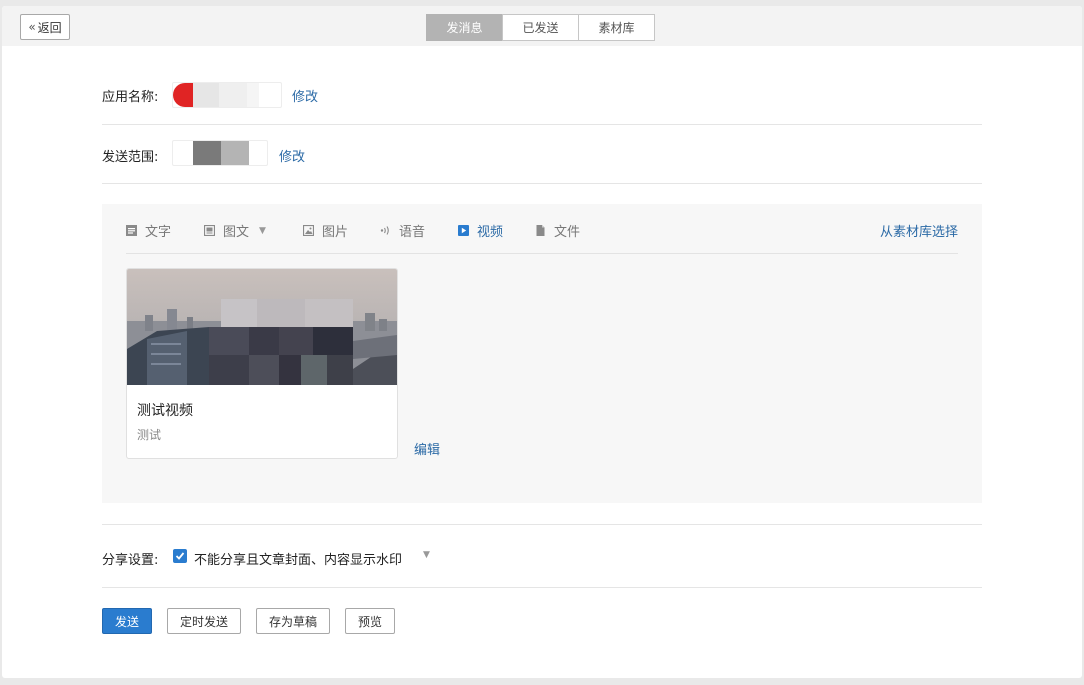 The image size is (1084, 685). I want to click on tab-sent: 已发送, so click(540, 27).